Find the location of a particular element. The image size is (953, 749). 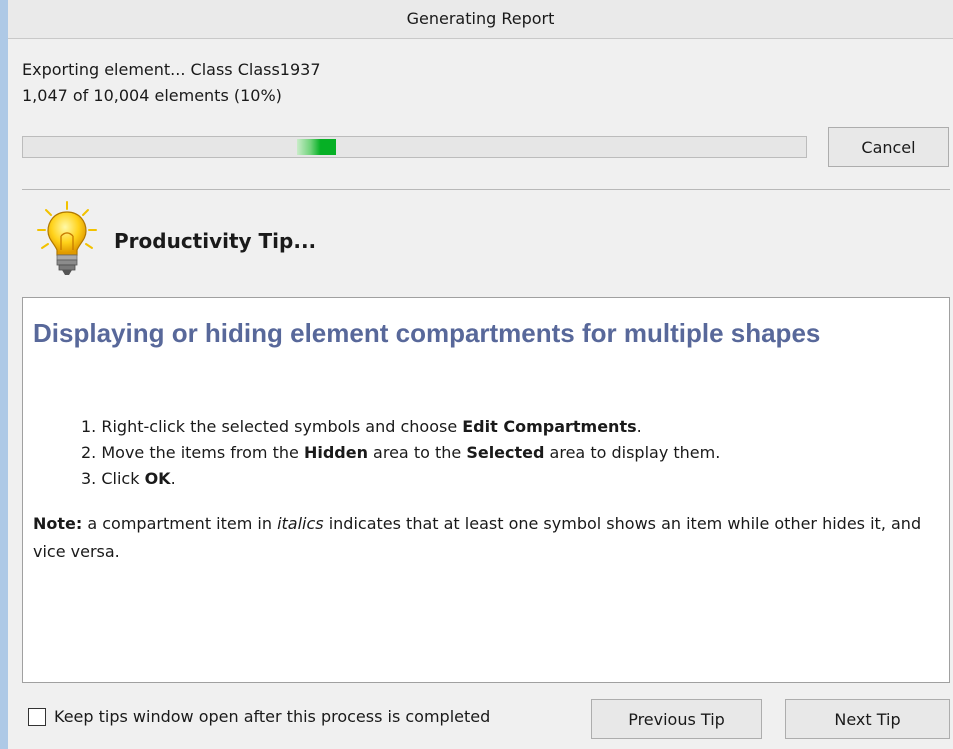

divider is located at coordinates (486, 189).